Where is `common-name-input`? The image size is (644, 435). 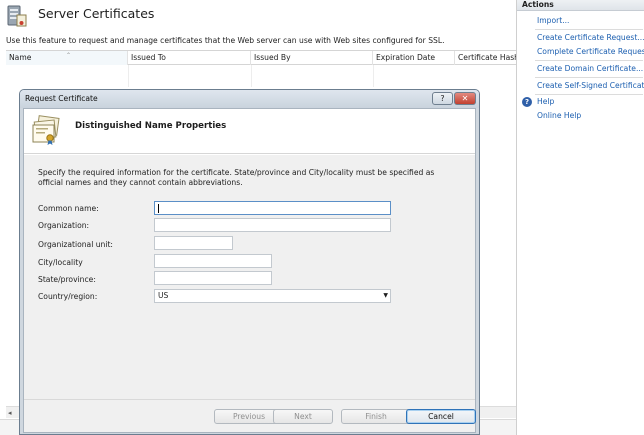
common-name-input is located at coordinates (272, 208).